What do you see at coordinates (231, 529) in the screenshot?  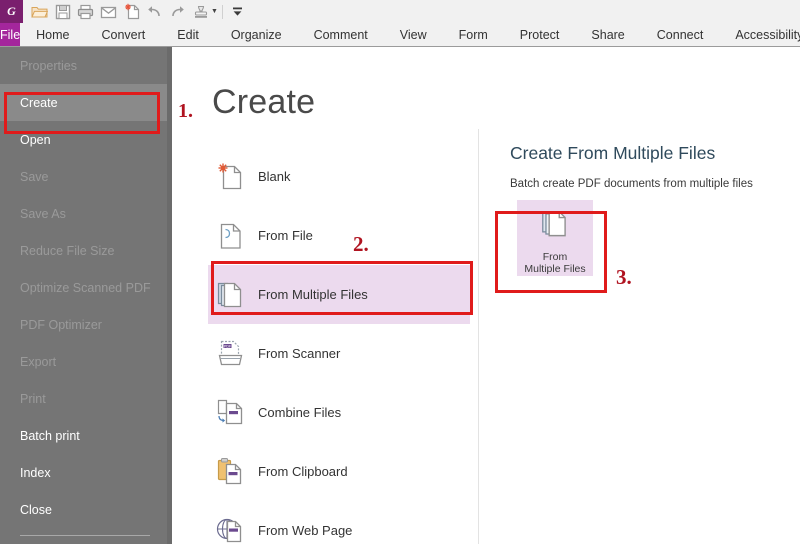 I see `from-web-page-icon` at bounding box center [231, 529].